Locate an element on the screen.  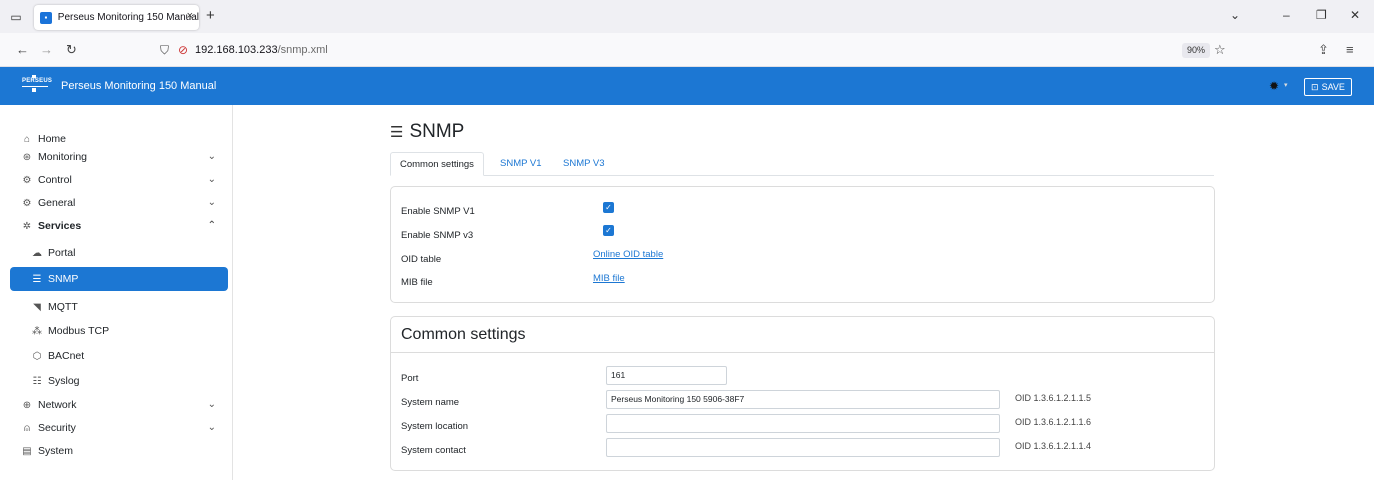
hexagon-icon: ⬡ is located at coordinates (37, 356).